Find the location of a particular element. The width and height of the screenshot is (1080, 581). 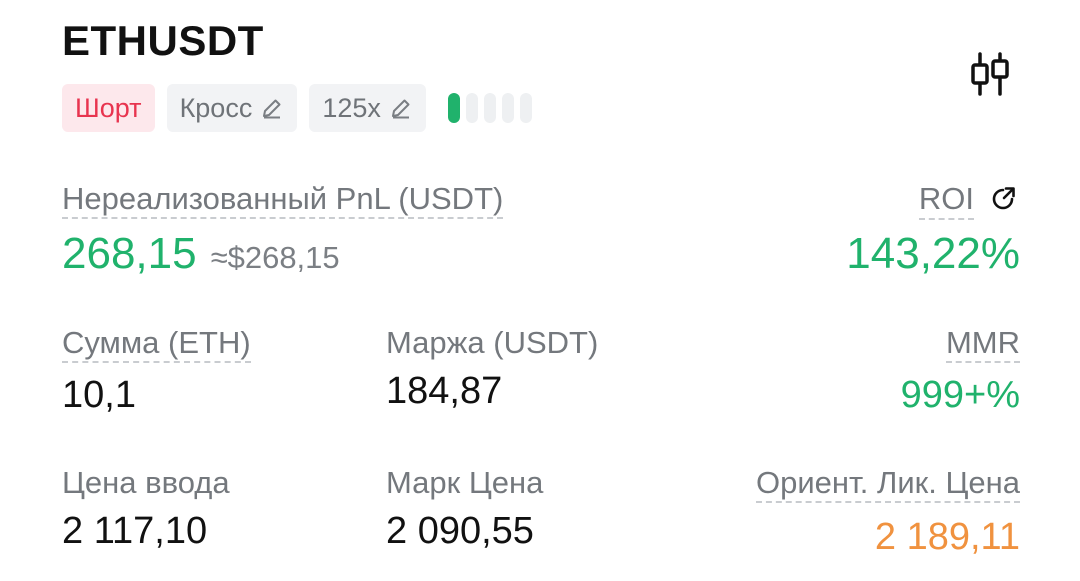

liq-price-block: Ориент. Лик. Цена is located at coordinates (888, 484).